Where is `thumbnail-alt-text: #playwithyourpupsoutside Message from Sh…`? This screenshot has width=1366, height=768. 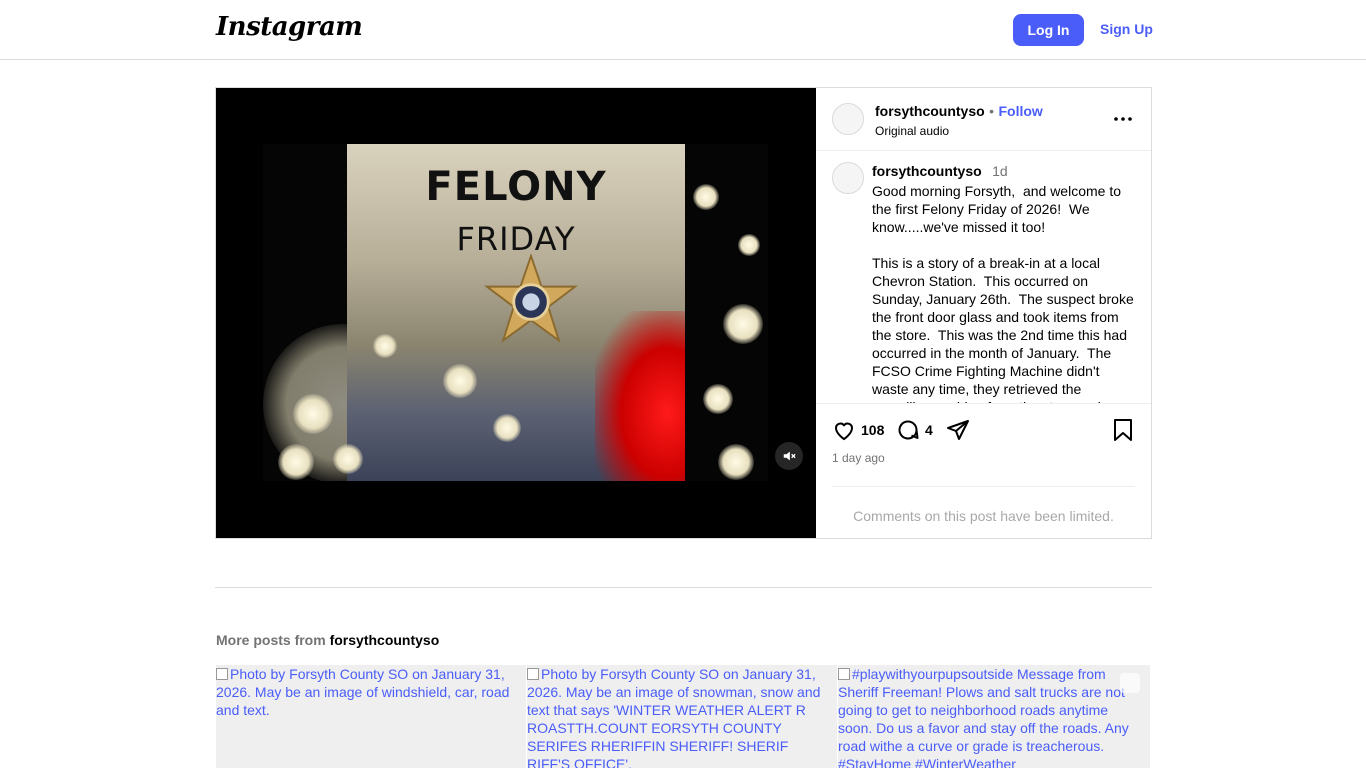
thumbnail-alt-text: #playwithyourpupsoutside Message from Sh… is located at coordinates (988, 716).